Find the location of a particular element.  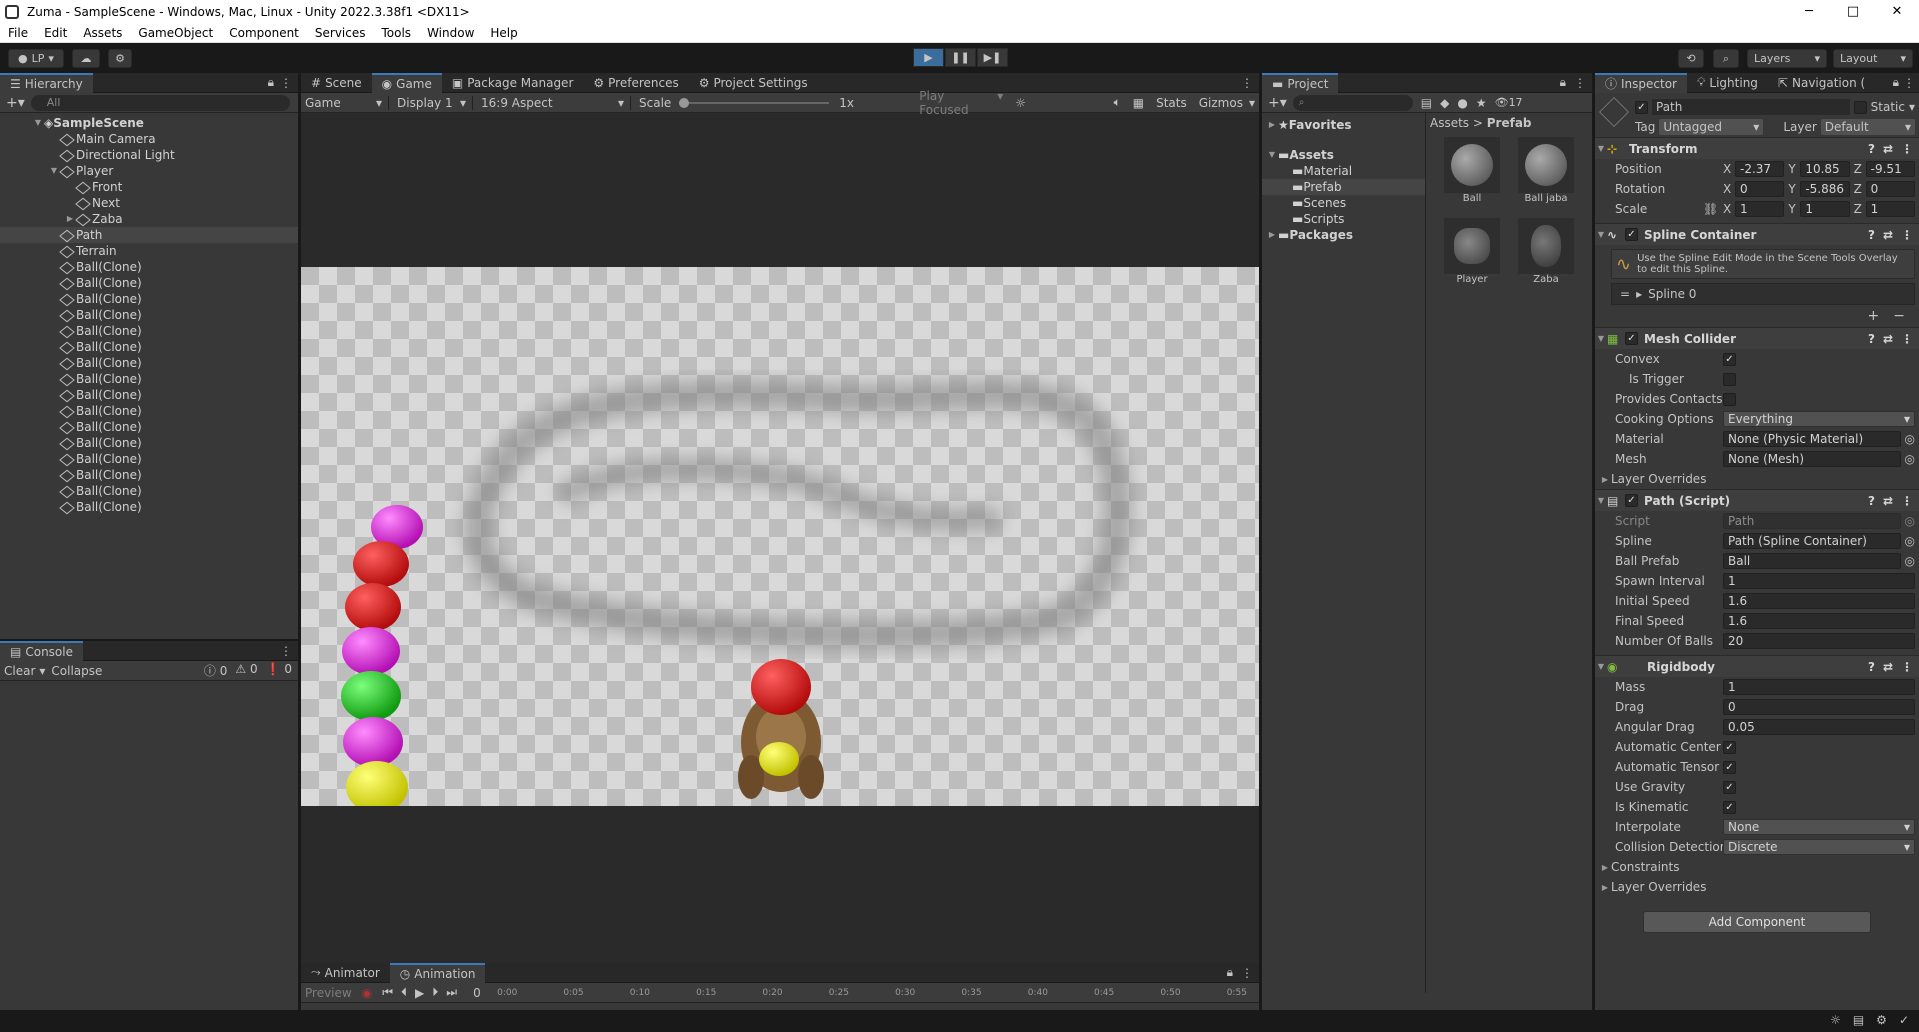

position-z-input: -9.51 is located at coordinates (1890, 169).